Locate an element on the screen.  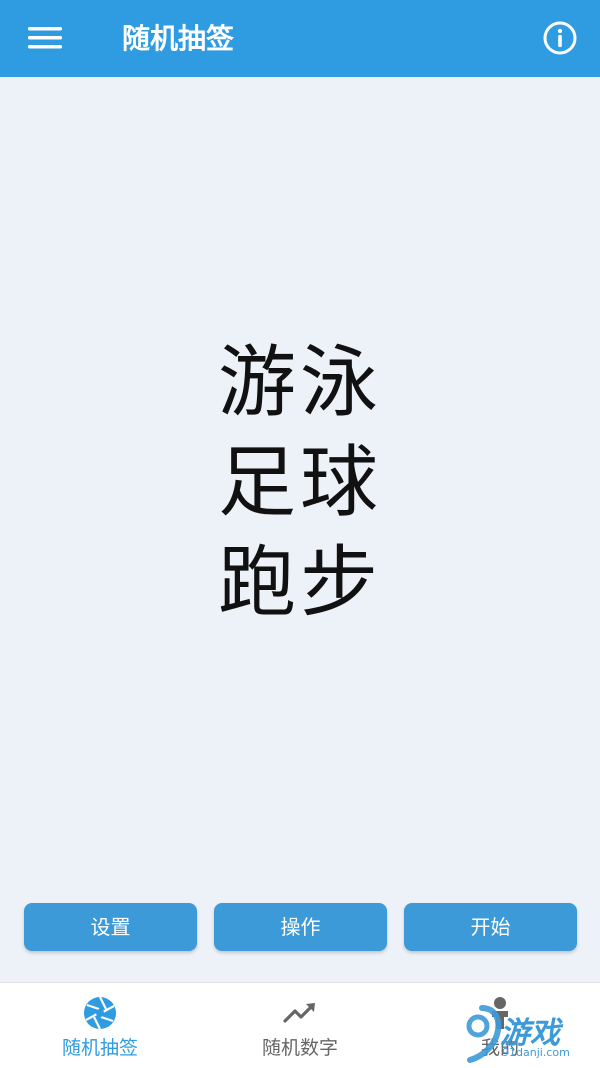
nav-item-random-number: 随机数字 is located at coordinates (300, 1025).